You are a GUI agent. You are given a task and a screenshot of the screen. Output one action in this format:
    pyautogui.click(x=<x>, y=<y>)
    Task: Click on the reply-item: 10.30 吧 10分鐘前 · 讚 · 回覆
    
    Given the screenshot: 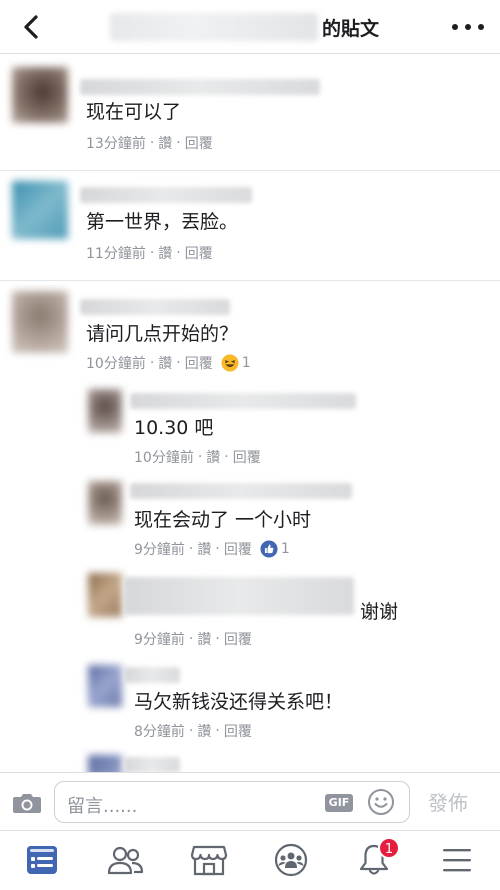 What is the action you would take?
    pyautogui.click(x=250, y=429)
    